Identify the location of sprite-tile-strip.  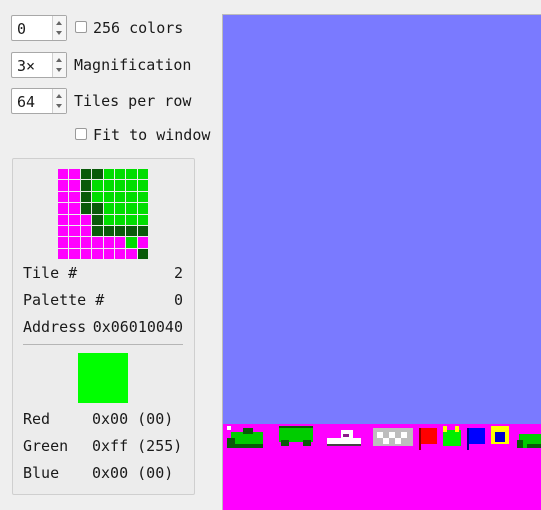
(382, 438).